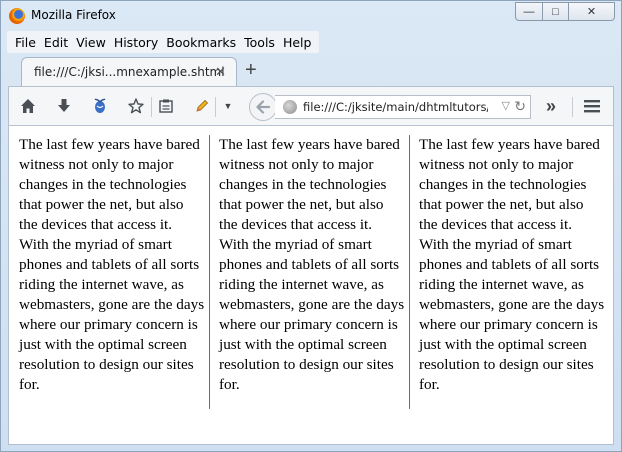  Describe the element at coordinates (259, 42) in the screenshot. I see `menu-tools: Tools` at that location.